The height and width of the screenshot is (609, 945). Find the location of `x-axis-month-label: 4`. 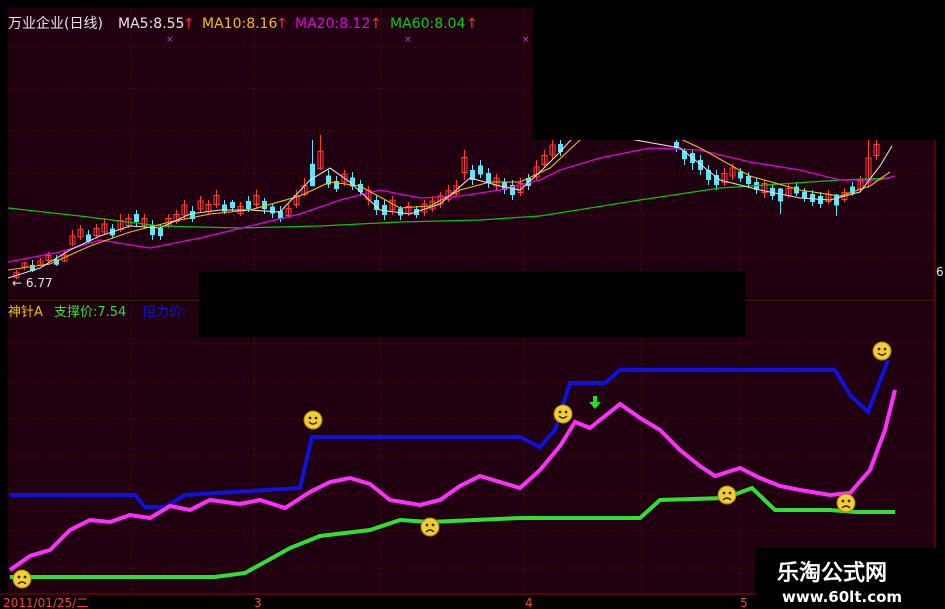

x-axis-month-label: 4 is located at coordinates (529, 602).